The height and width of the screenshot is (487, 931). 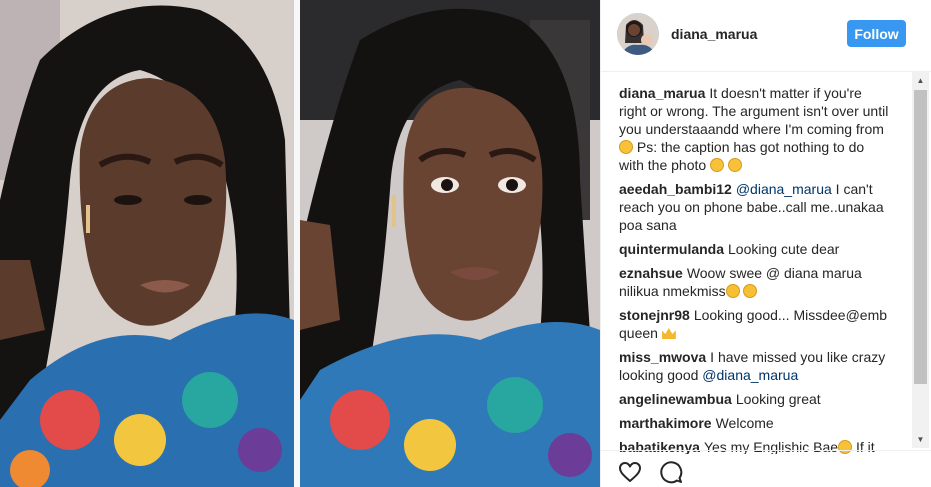 What do you see at coordinates (876, 33) in the screenshot?
I see `follow-button: Follow` at bounding box center [876, 33].